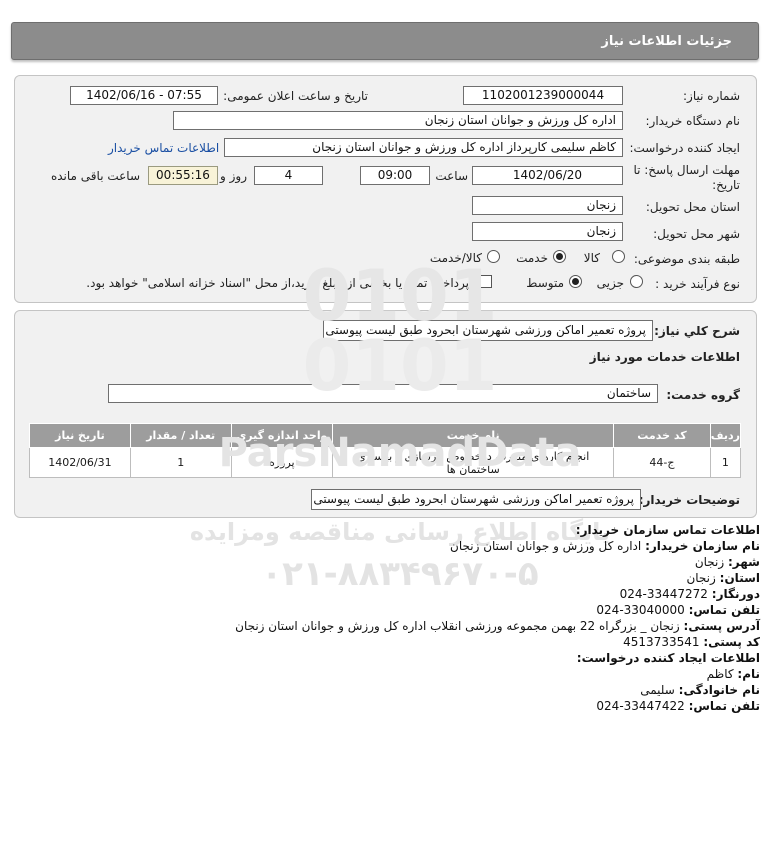  Describe the element at coordinates (703, 395) in the screenshot. I see `service-group-label: گروه خدمت:` at that location.